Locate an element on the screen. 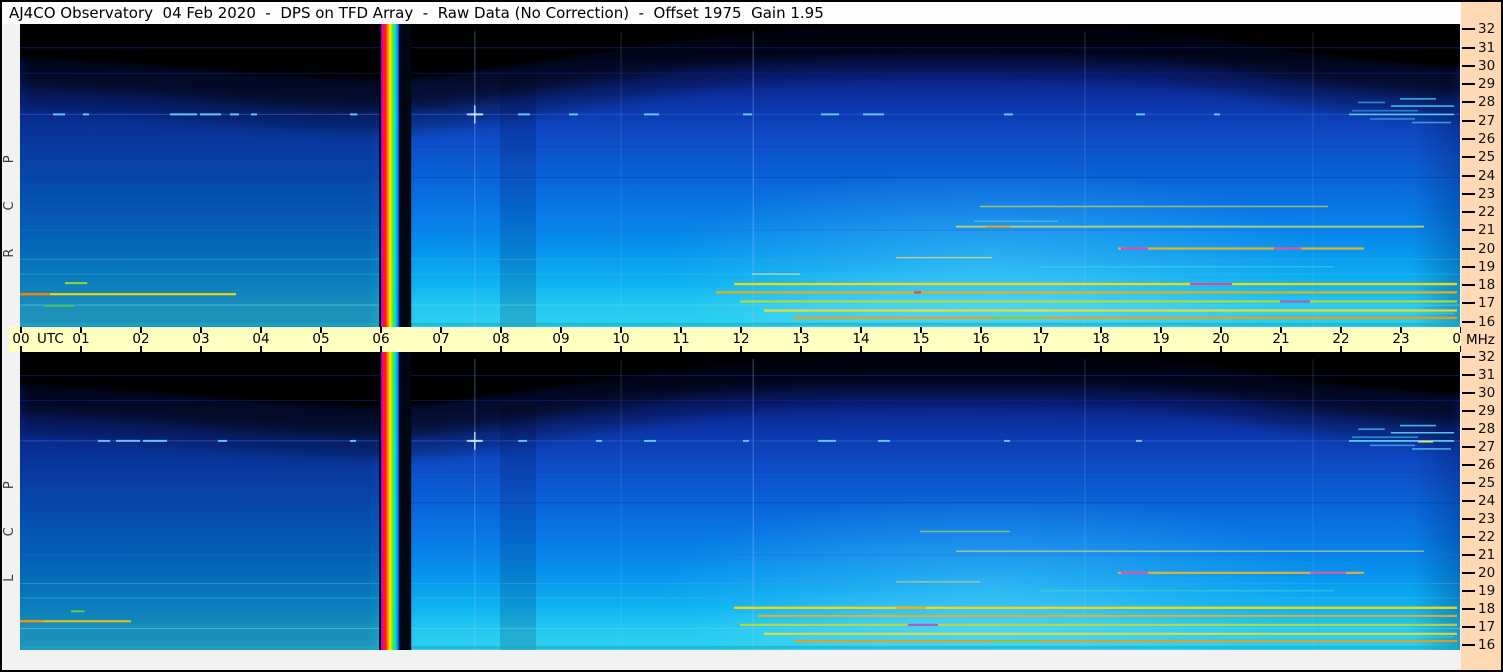 The height and width of the screenshot is (672, 1503). hour-label: 21 is located at coordinates (1281, 339).